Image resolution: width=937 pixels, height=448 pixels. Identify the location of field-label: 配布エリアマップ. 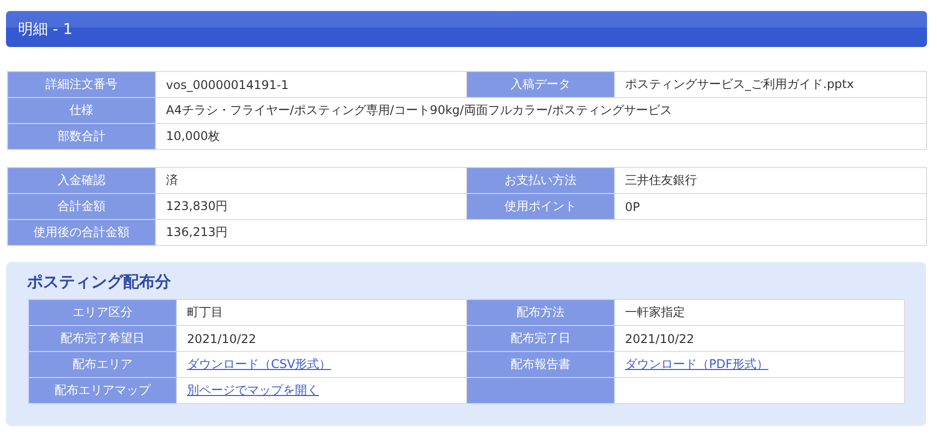
(102, 391).